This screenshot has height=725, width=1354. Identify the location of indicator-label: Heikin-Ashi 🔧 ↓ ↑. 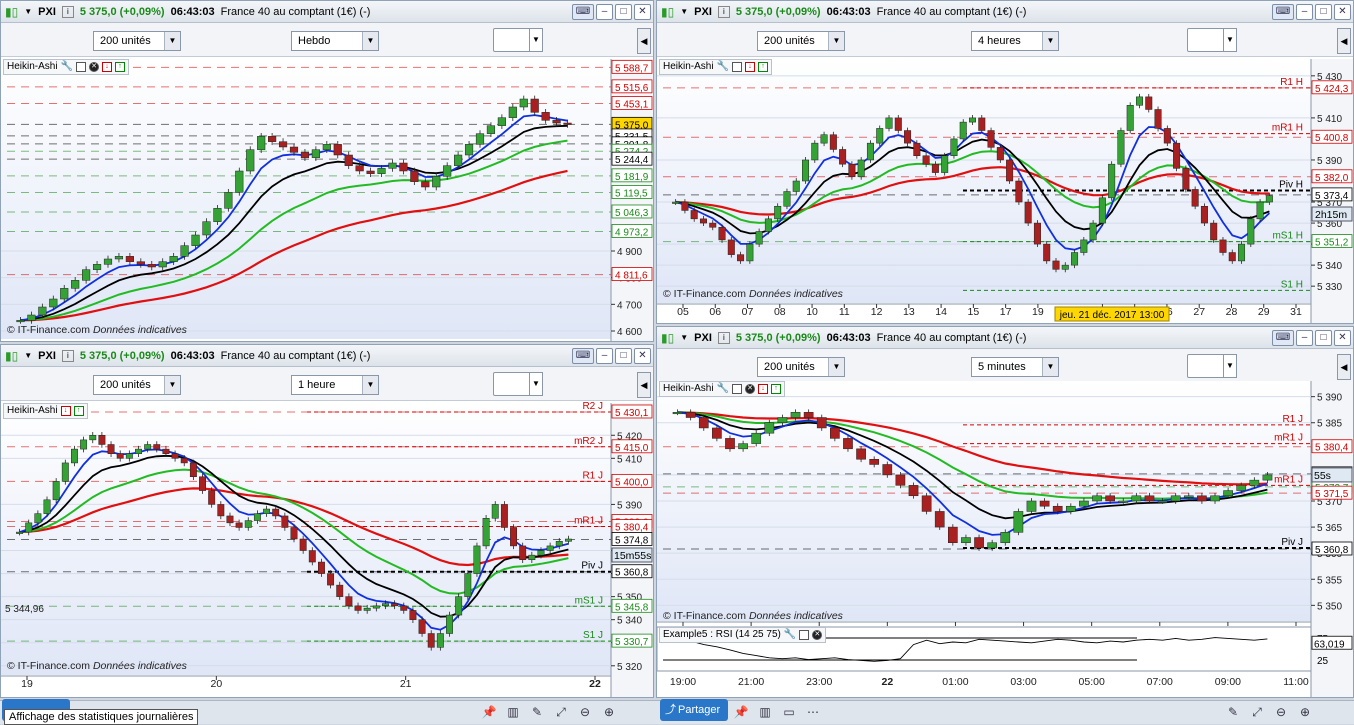
(716, 67).